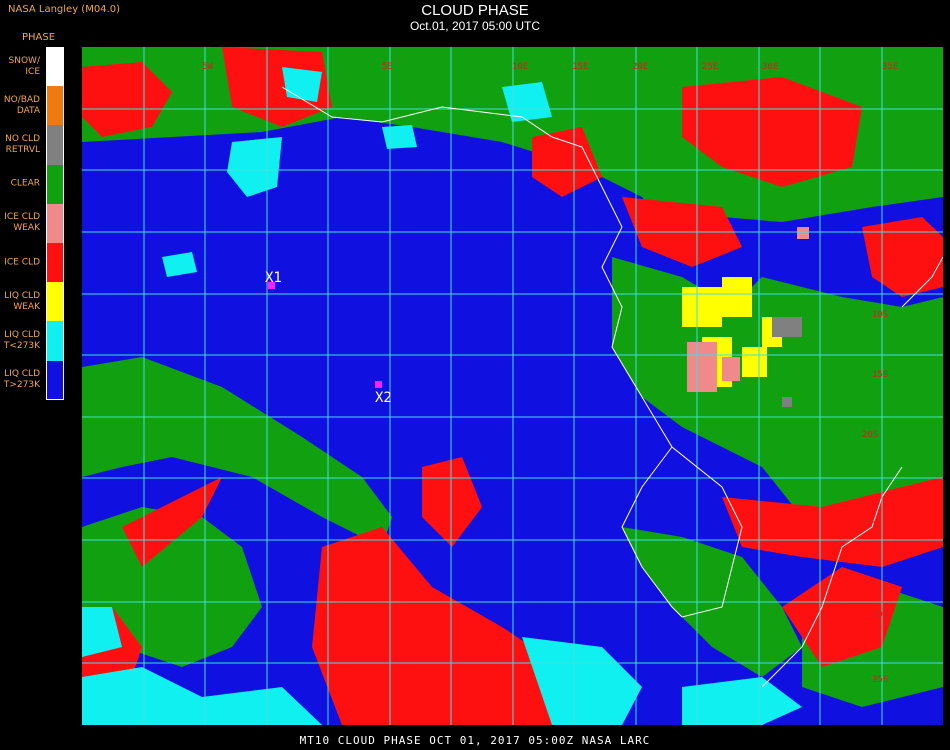  I want to click on legend-label: NO/BAD DATA, so click(21, 105).